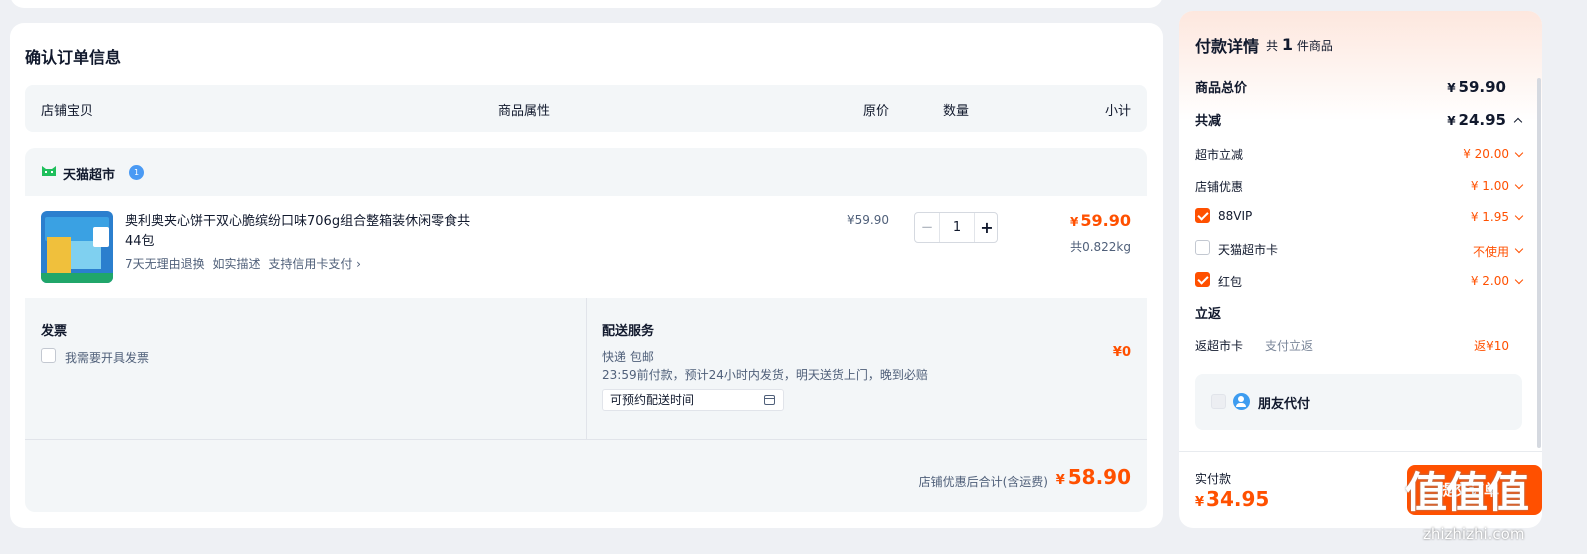 Image resolution: width=1587 pixels, height=554 pixels. What do you see at coordinates (1491, 251) in the screenshot?
I see `discount-line-card-value: 不使用` at bounding box center [1491, 251].